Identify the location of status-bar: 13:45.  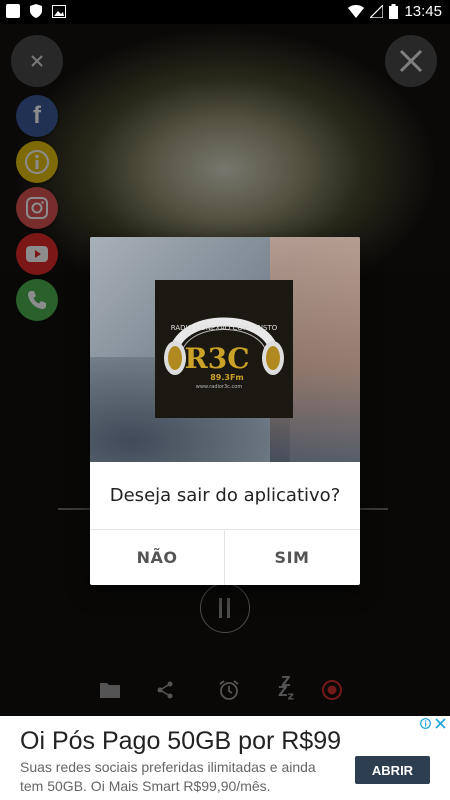
(225, 12).